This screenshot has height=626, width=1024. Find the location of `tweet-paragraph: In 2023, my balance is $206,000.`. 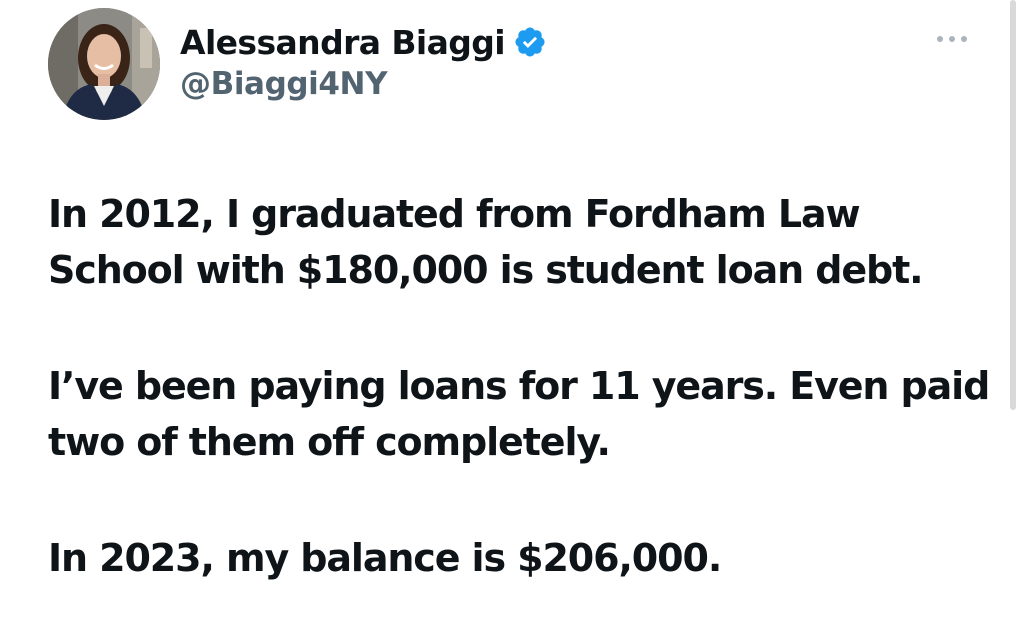

tweet-paragraph: In 2023, my balance is $206,000. is located at coordinates (523, 558).